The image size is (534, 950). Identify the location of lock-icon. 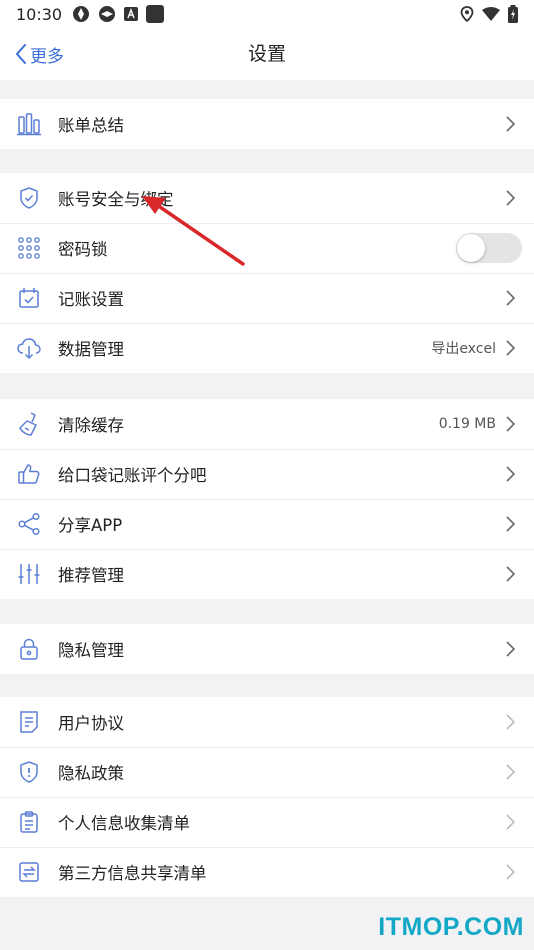
(29, 649).